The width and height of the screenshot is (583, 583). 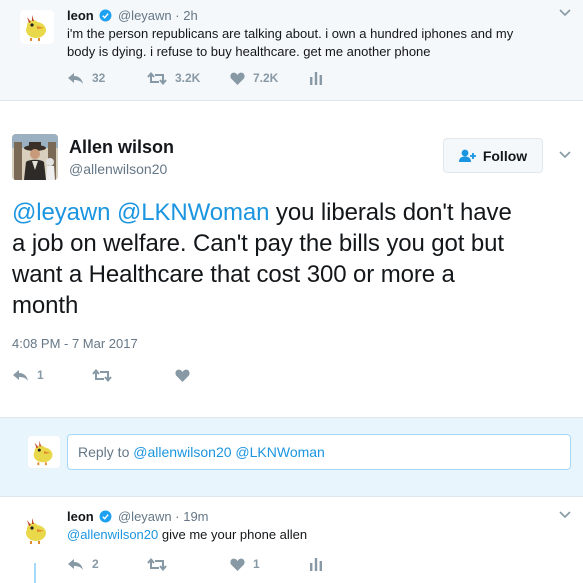 What do you see at coordinates (270, 564) in the screenshot?
I see `like-button: 1` at bounding box center [270, 564].